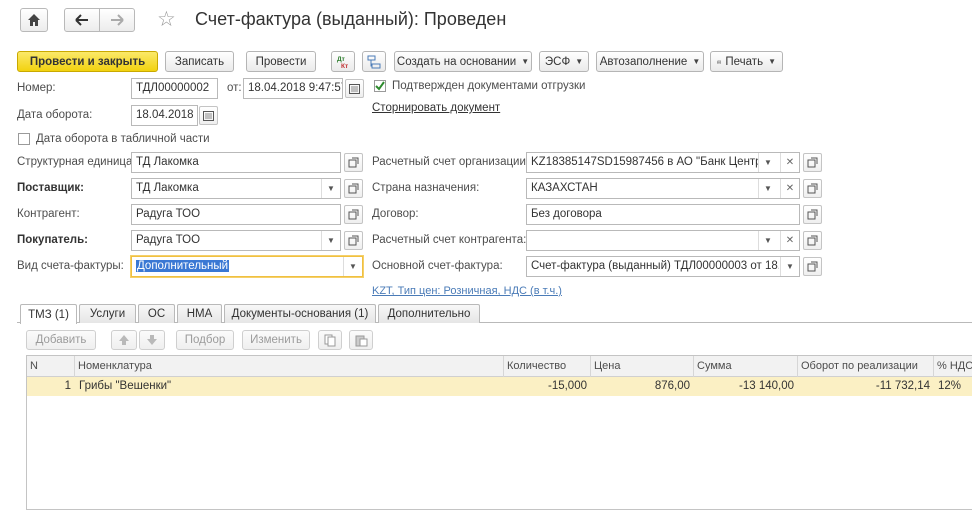 The image size is (972, 510). What do you see at coordinates (489, 86) in the screenshot?
I see `confirmed-label: Подтвержден документами отгрузки` at bounding box center [489, 86].